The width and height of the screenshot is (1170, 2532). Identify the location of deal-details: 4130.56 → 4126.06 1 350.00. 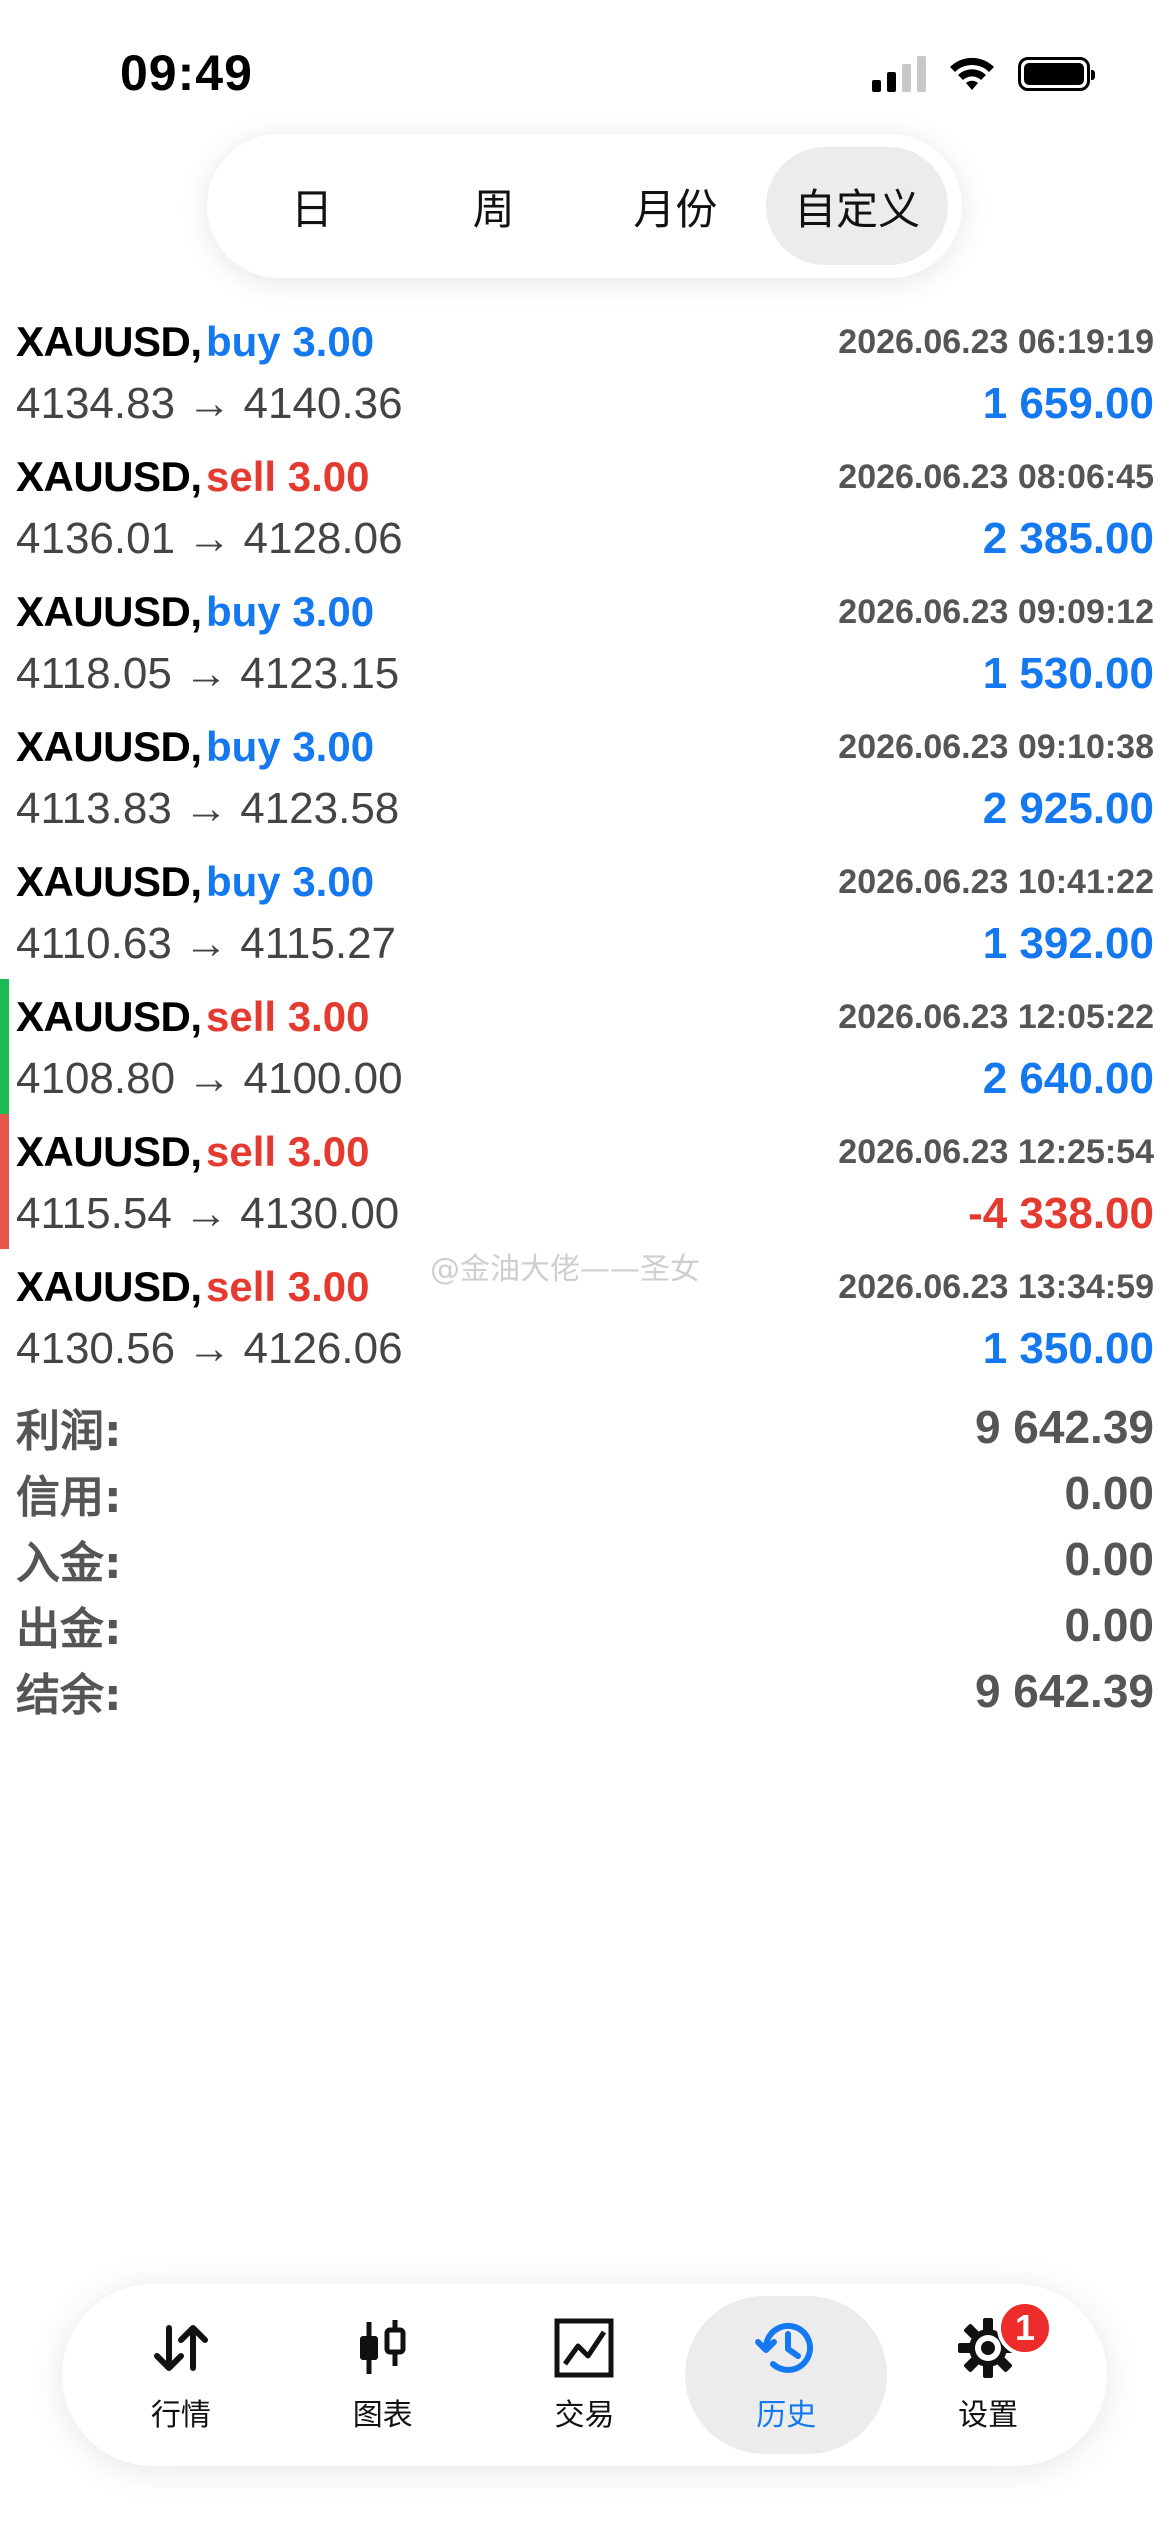
(585, 1349).